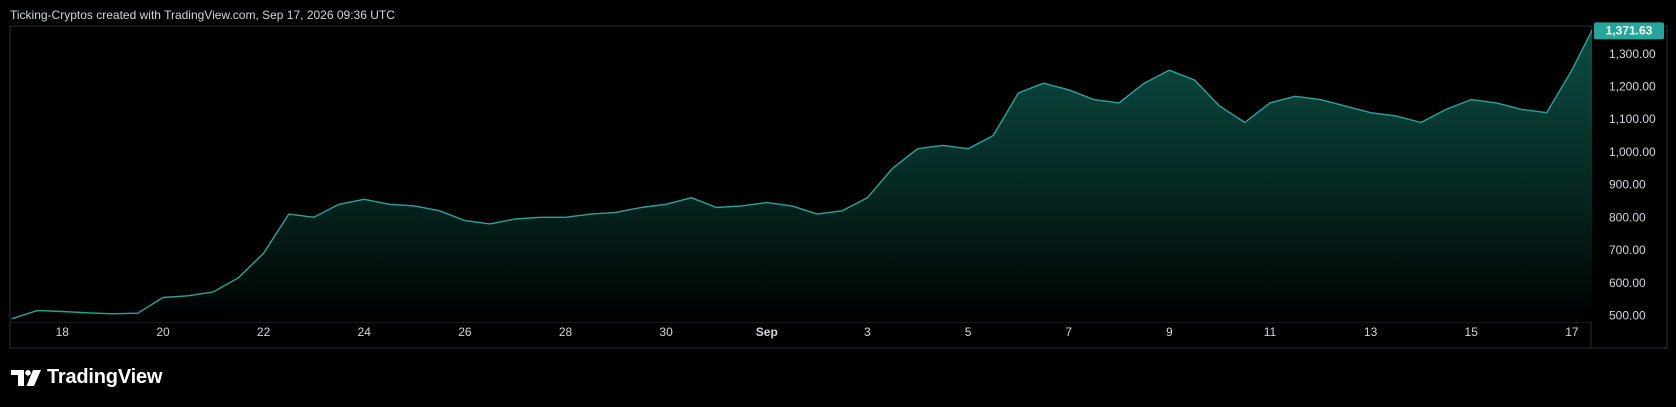  What do you see at coordinates (767, 332) in the screenshot?
I see `x-tick-label: Sep` at bounding box center [767, 332].